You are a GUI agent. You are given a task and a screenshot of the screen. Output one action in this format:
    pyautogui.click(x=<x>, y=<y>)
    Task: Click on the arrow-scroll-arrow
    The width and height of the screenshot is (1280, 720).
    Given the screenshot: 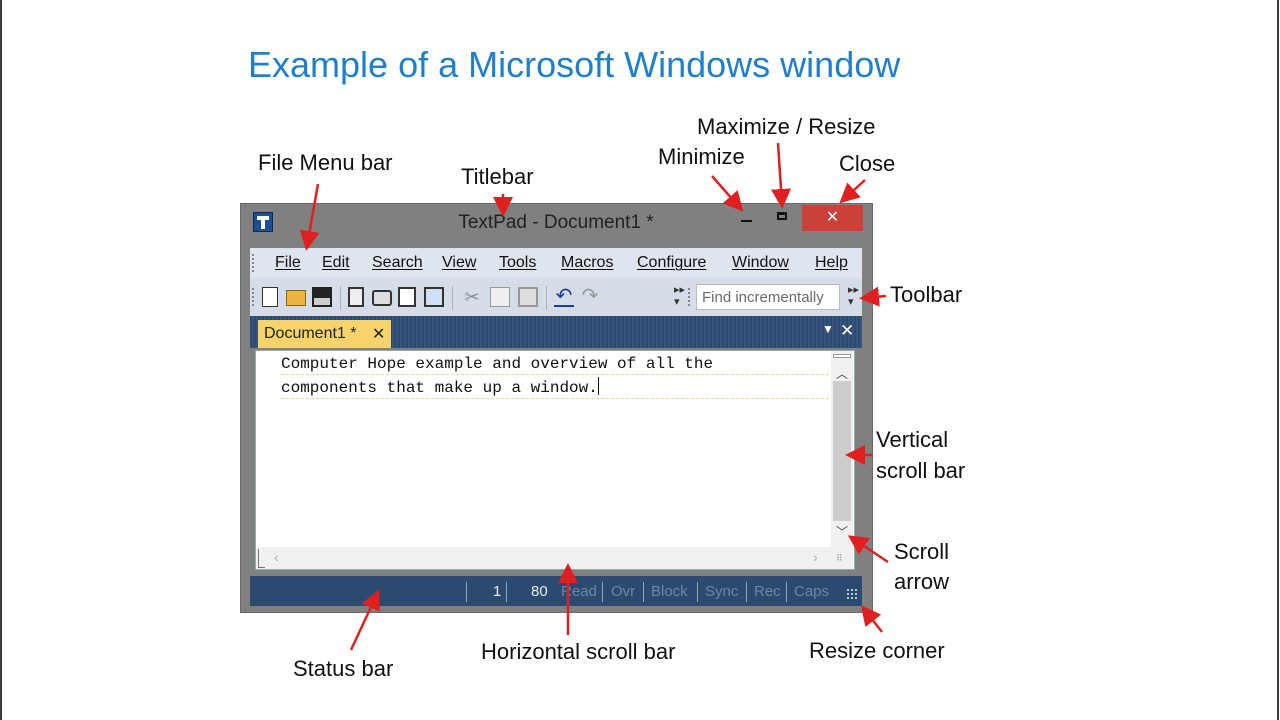 What is the action you would take?
    pyautogui.click(x=868, y=549)
    